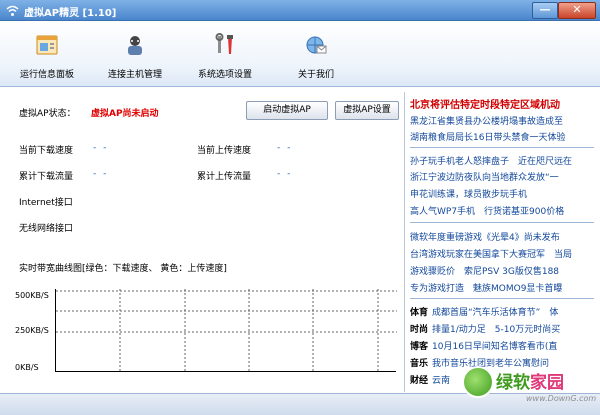 The image size is (600, 415). Describe the element at coordinates (419, 347) in the screenshot. I see `news-category: 博客` at that location.